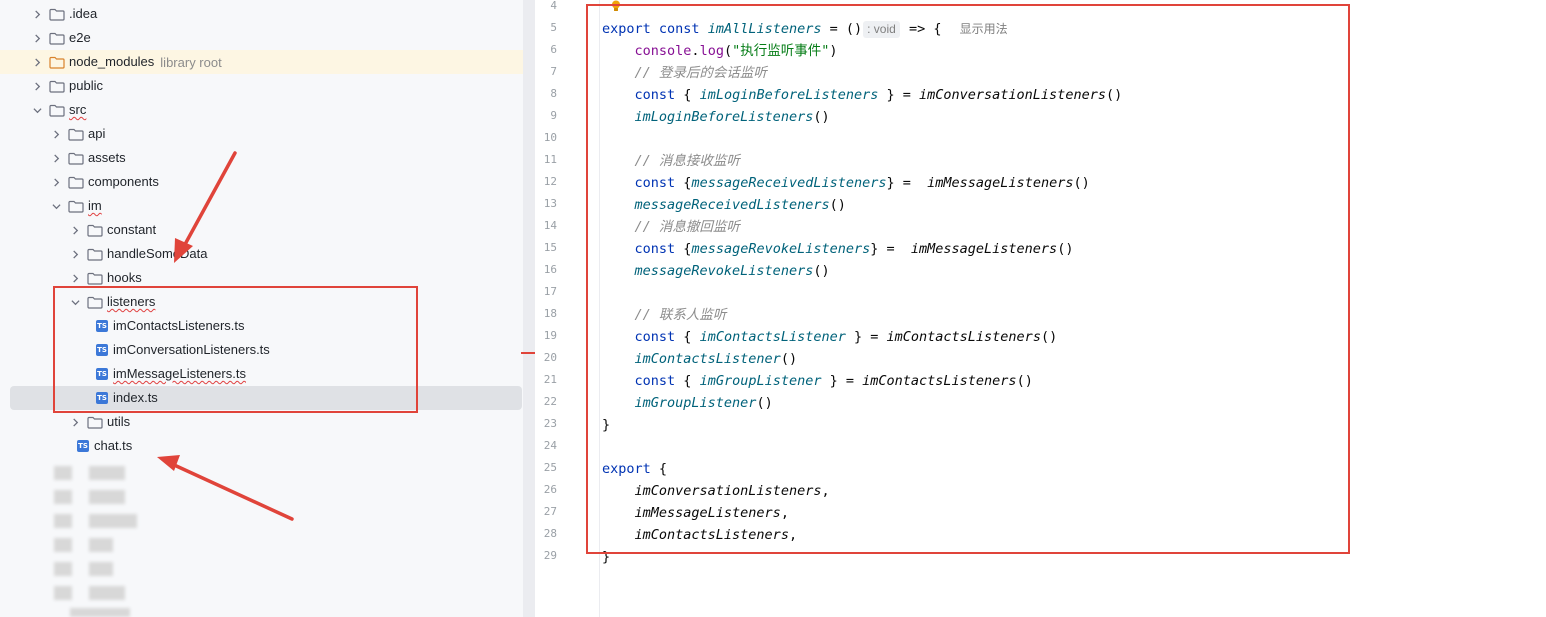 The image size is (1546, 617). What do you see at coordinates (550, 489) in the screenshot?
I see `line-number: 26` at bounding box center [550, 489].